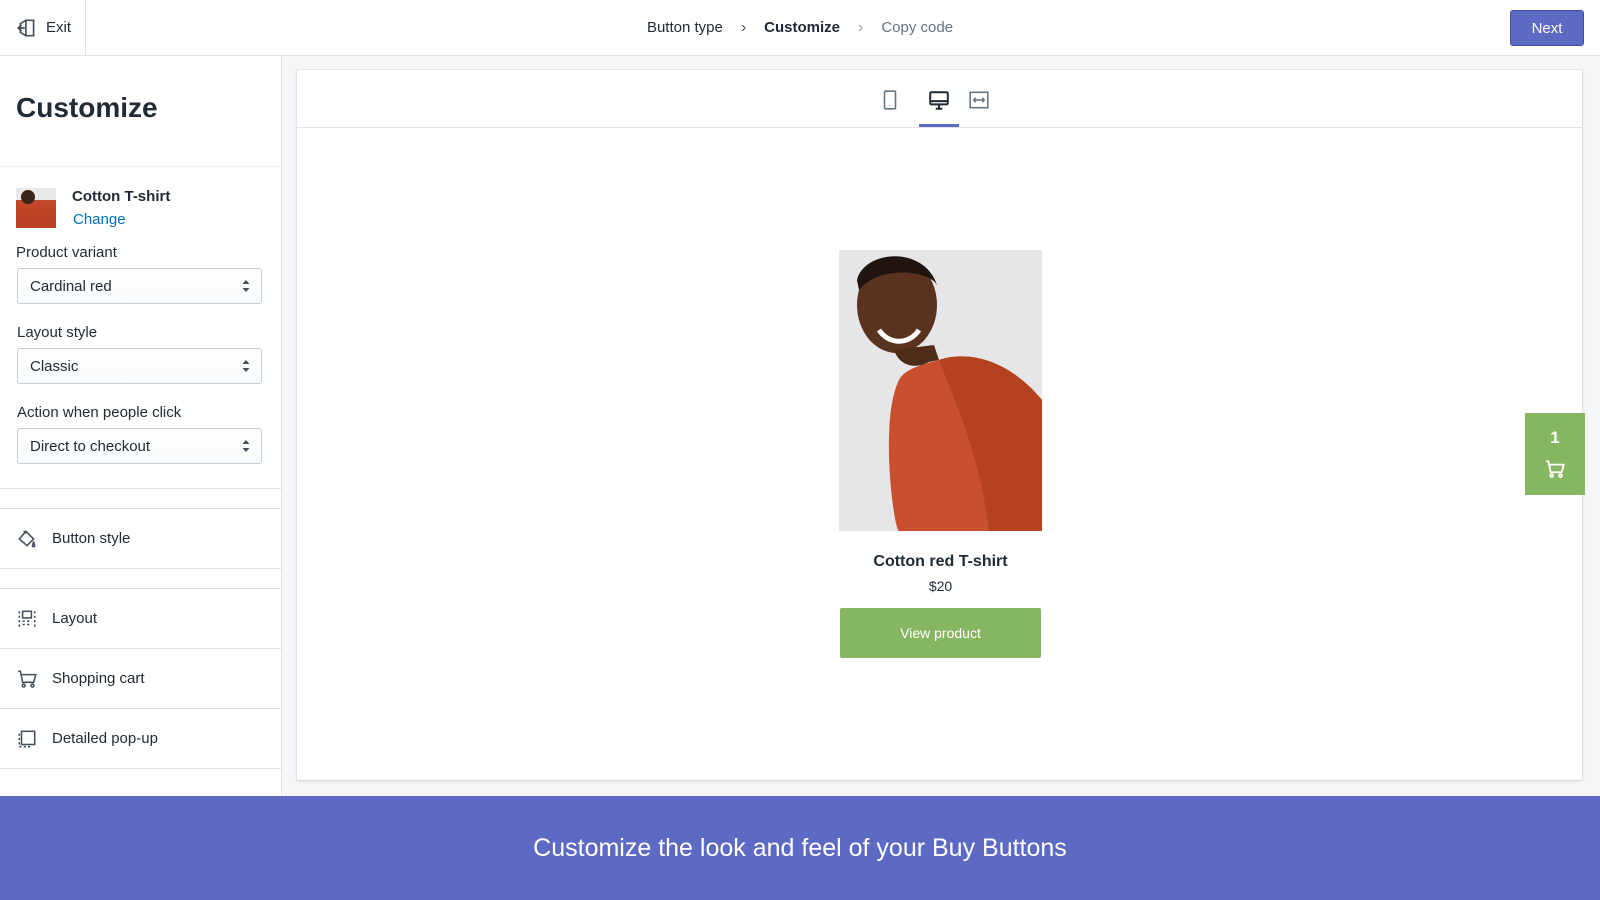 This screenshot has height=900, width=1600. I want to click on click-action-select: Direct to checkout, so click(139, 446).